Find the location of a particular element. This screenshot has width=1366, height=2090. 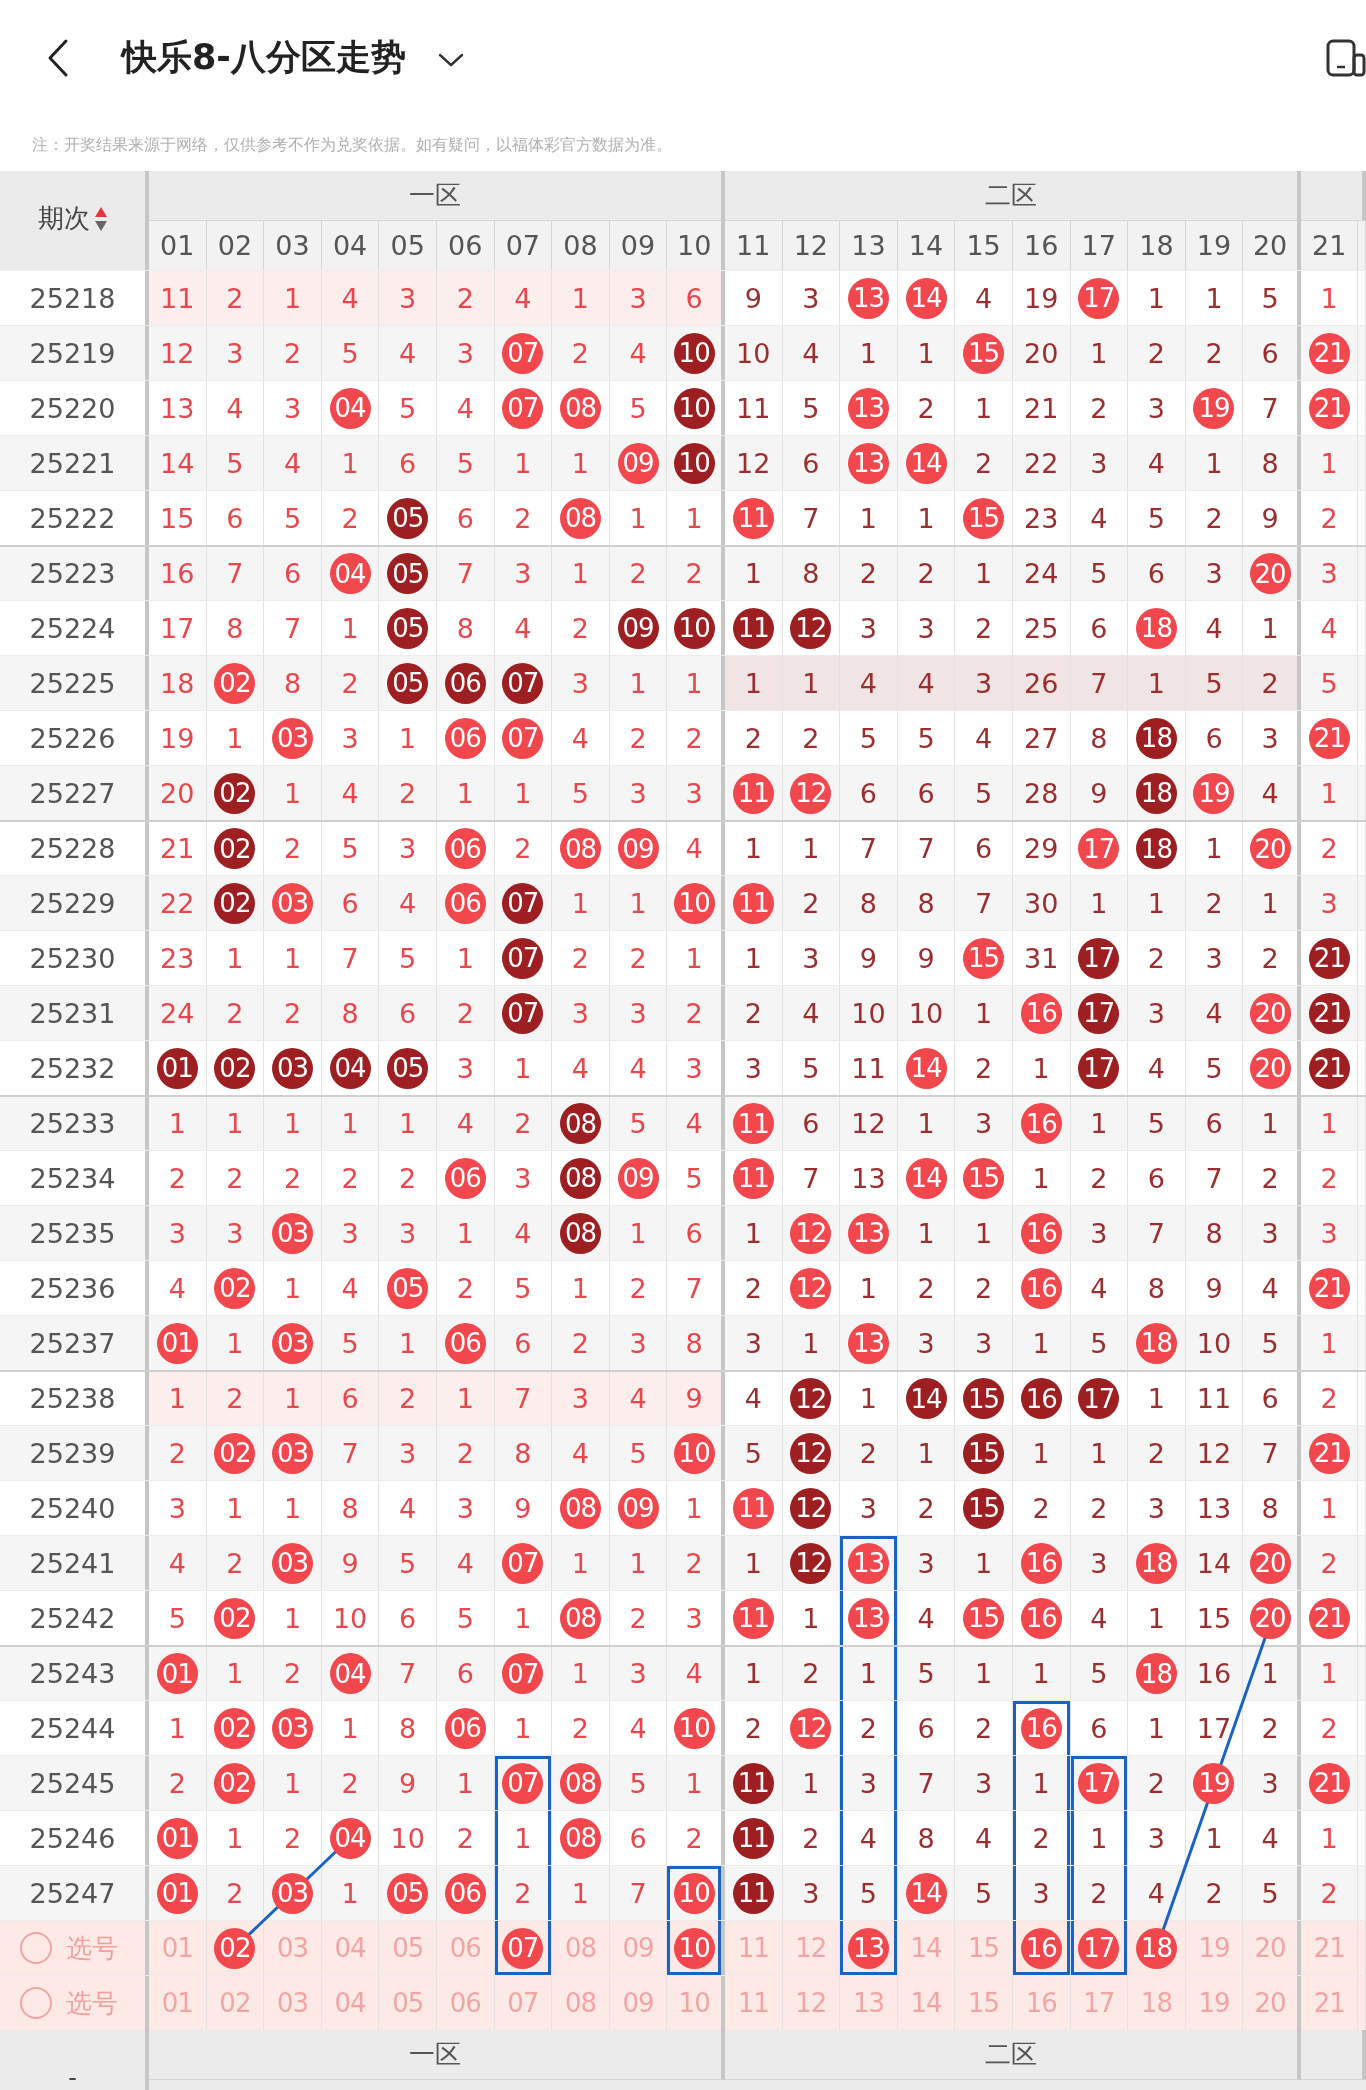

column-header: 20 is located at coordinates (1272, 245).